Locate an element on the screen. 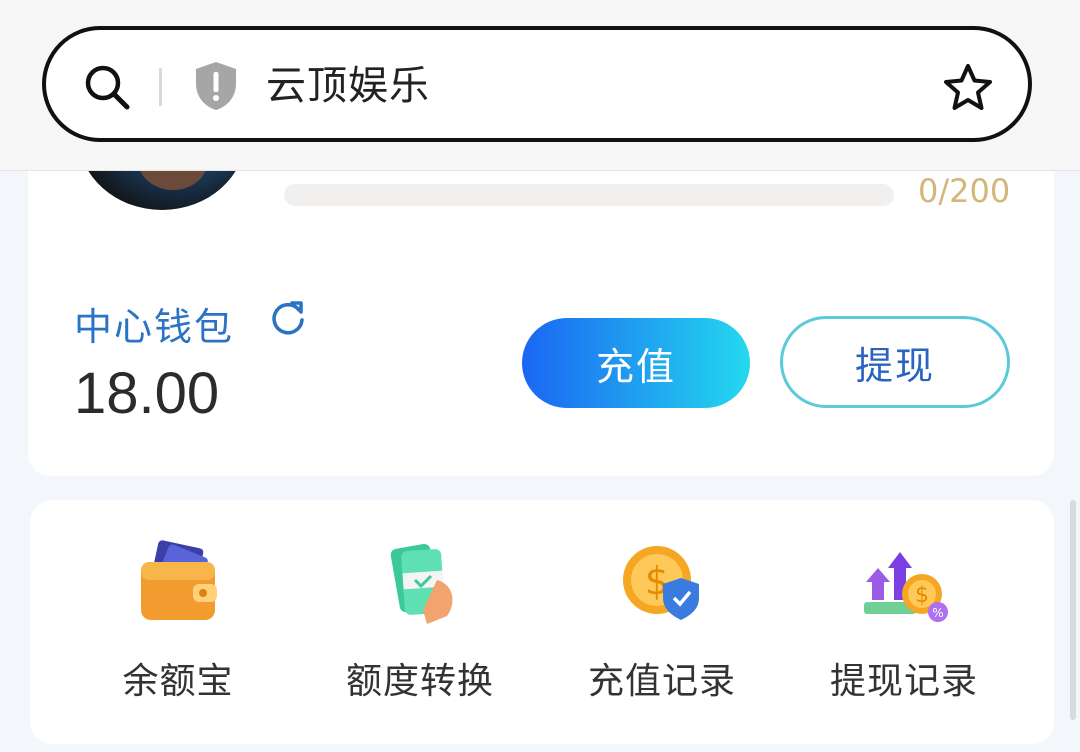  wallet-icon is located at coordinates (179, 580).